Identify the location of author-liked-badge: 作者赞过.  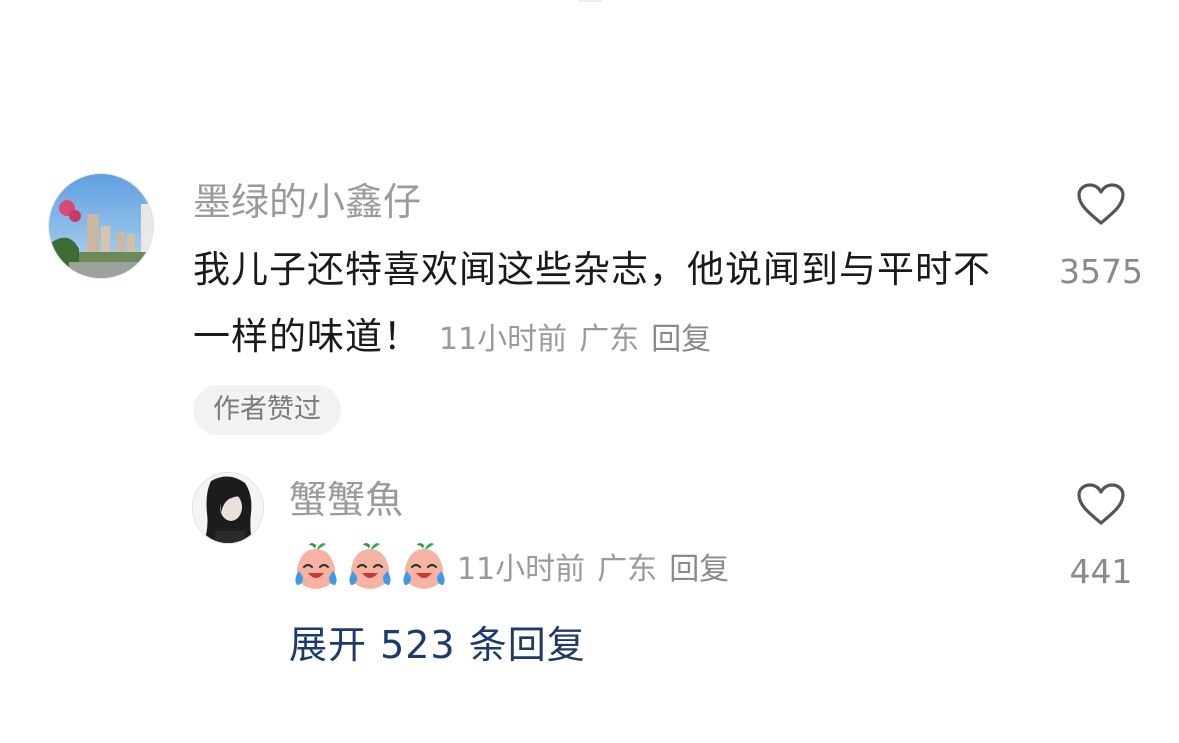
(267, 410).